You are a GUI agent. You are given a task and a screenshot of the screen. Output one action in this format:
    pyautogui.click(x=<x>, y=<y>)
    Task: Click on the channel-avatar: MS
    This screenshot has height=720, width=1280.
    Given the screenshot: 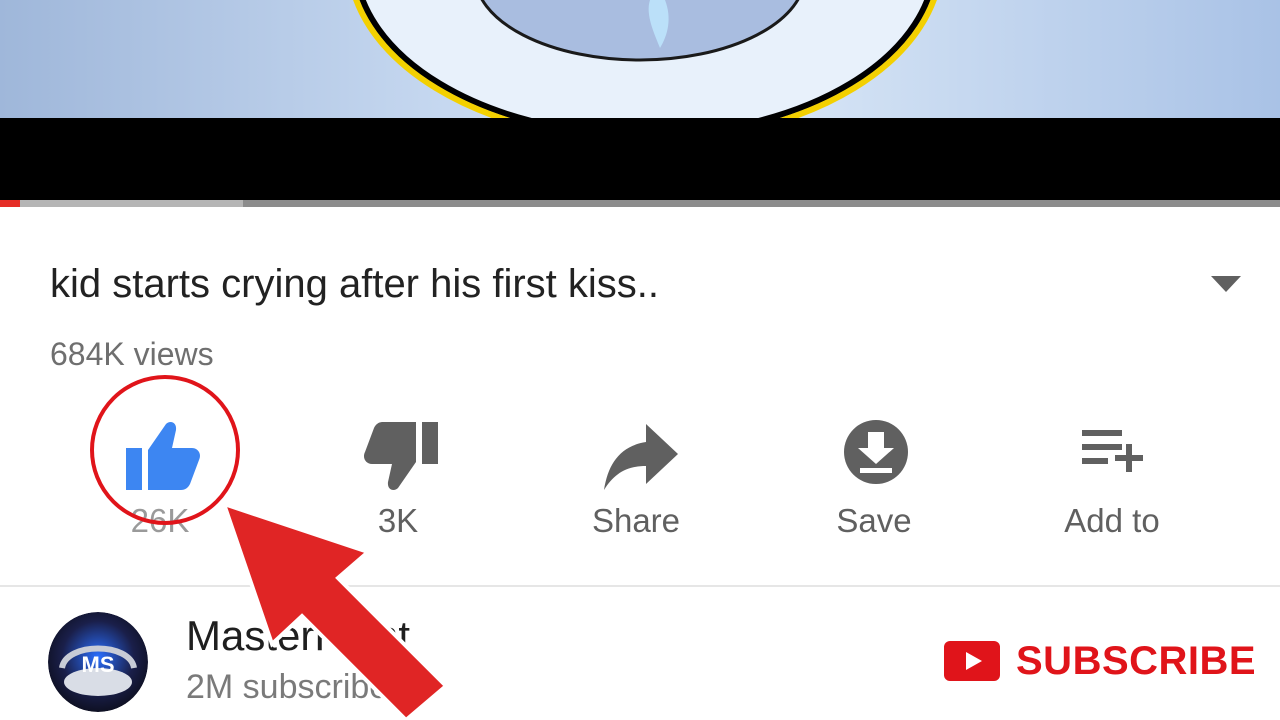 What is the action you would take?
    pyautogui.click(x=98, y=662)
    